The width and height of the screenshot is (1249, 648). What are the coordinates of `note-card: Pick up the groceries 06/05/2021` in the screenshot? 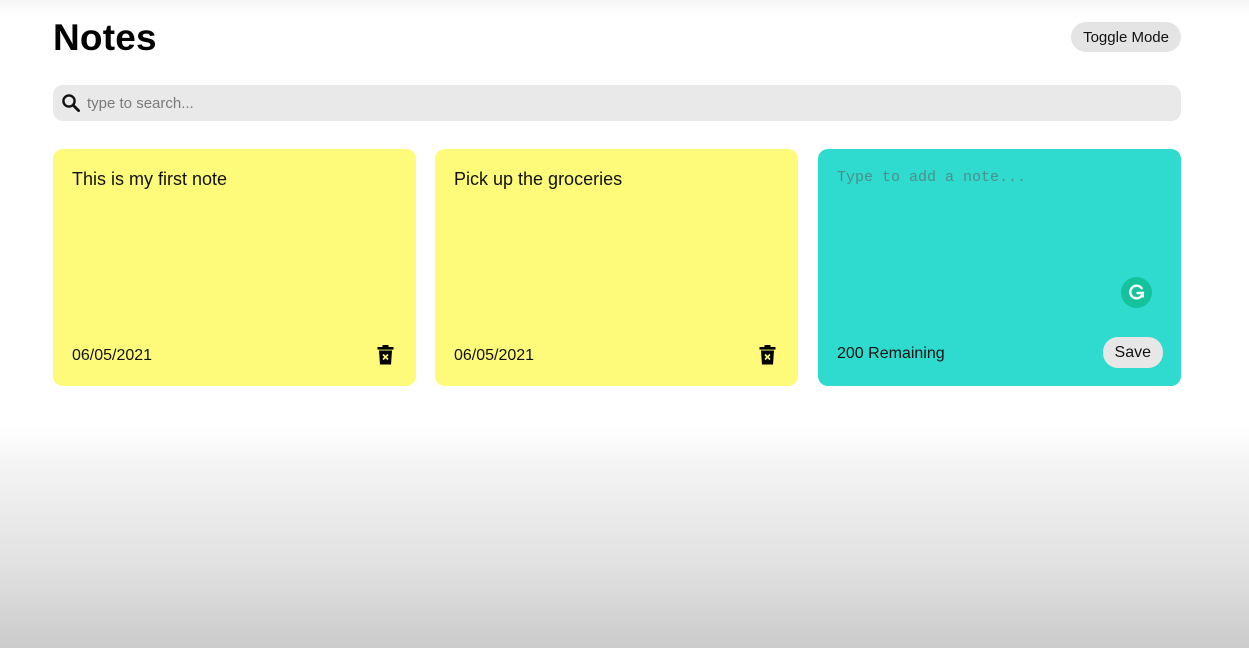 It's located at (616, 267).